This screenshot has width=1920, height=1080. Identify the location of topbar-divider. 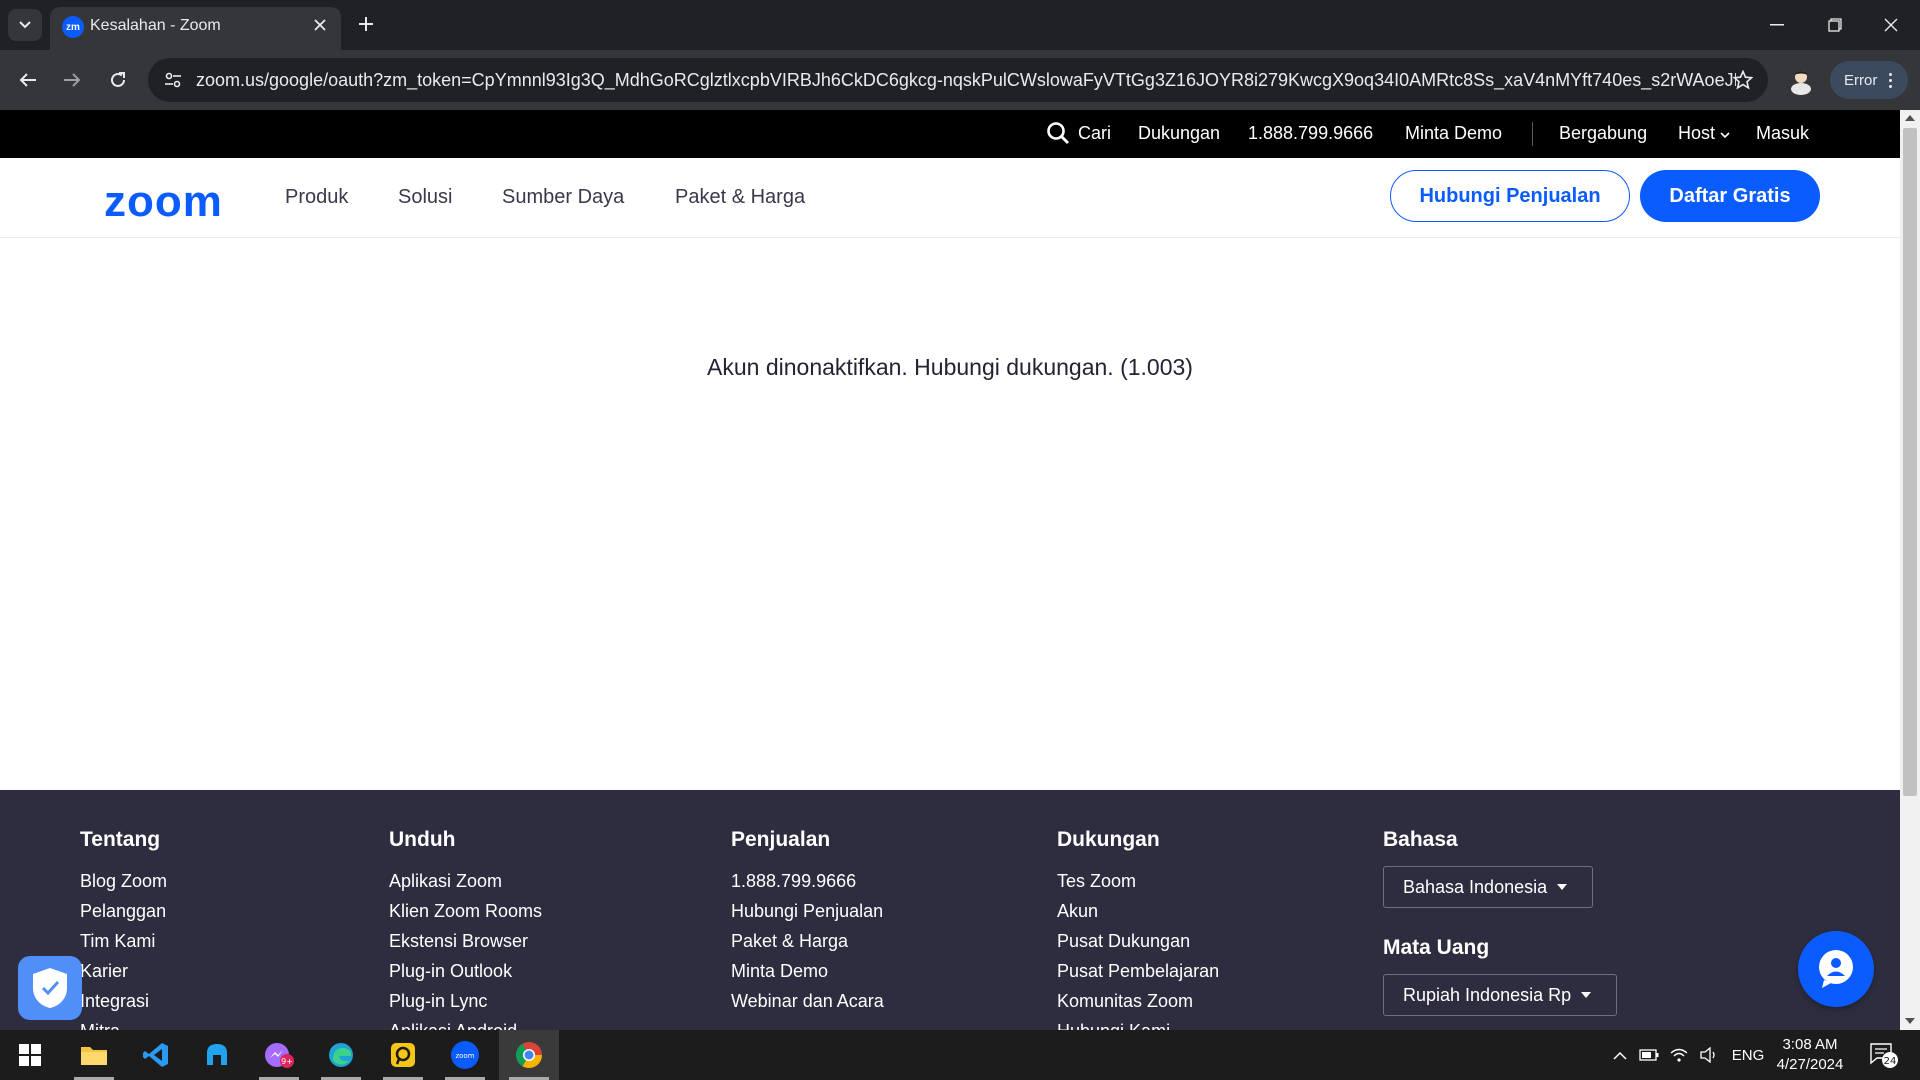
(1532, 134).